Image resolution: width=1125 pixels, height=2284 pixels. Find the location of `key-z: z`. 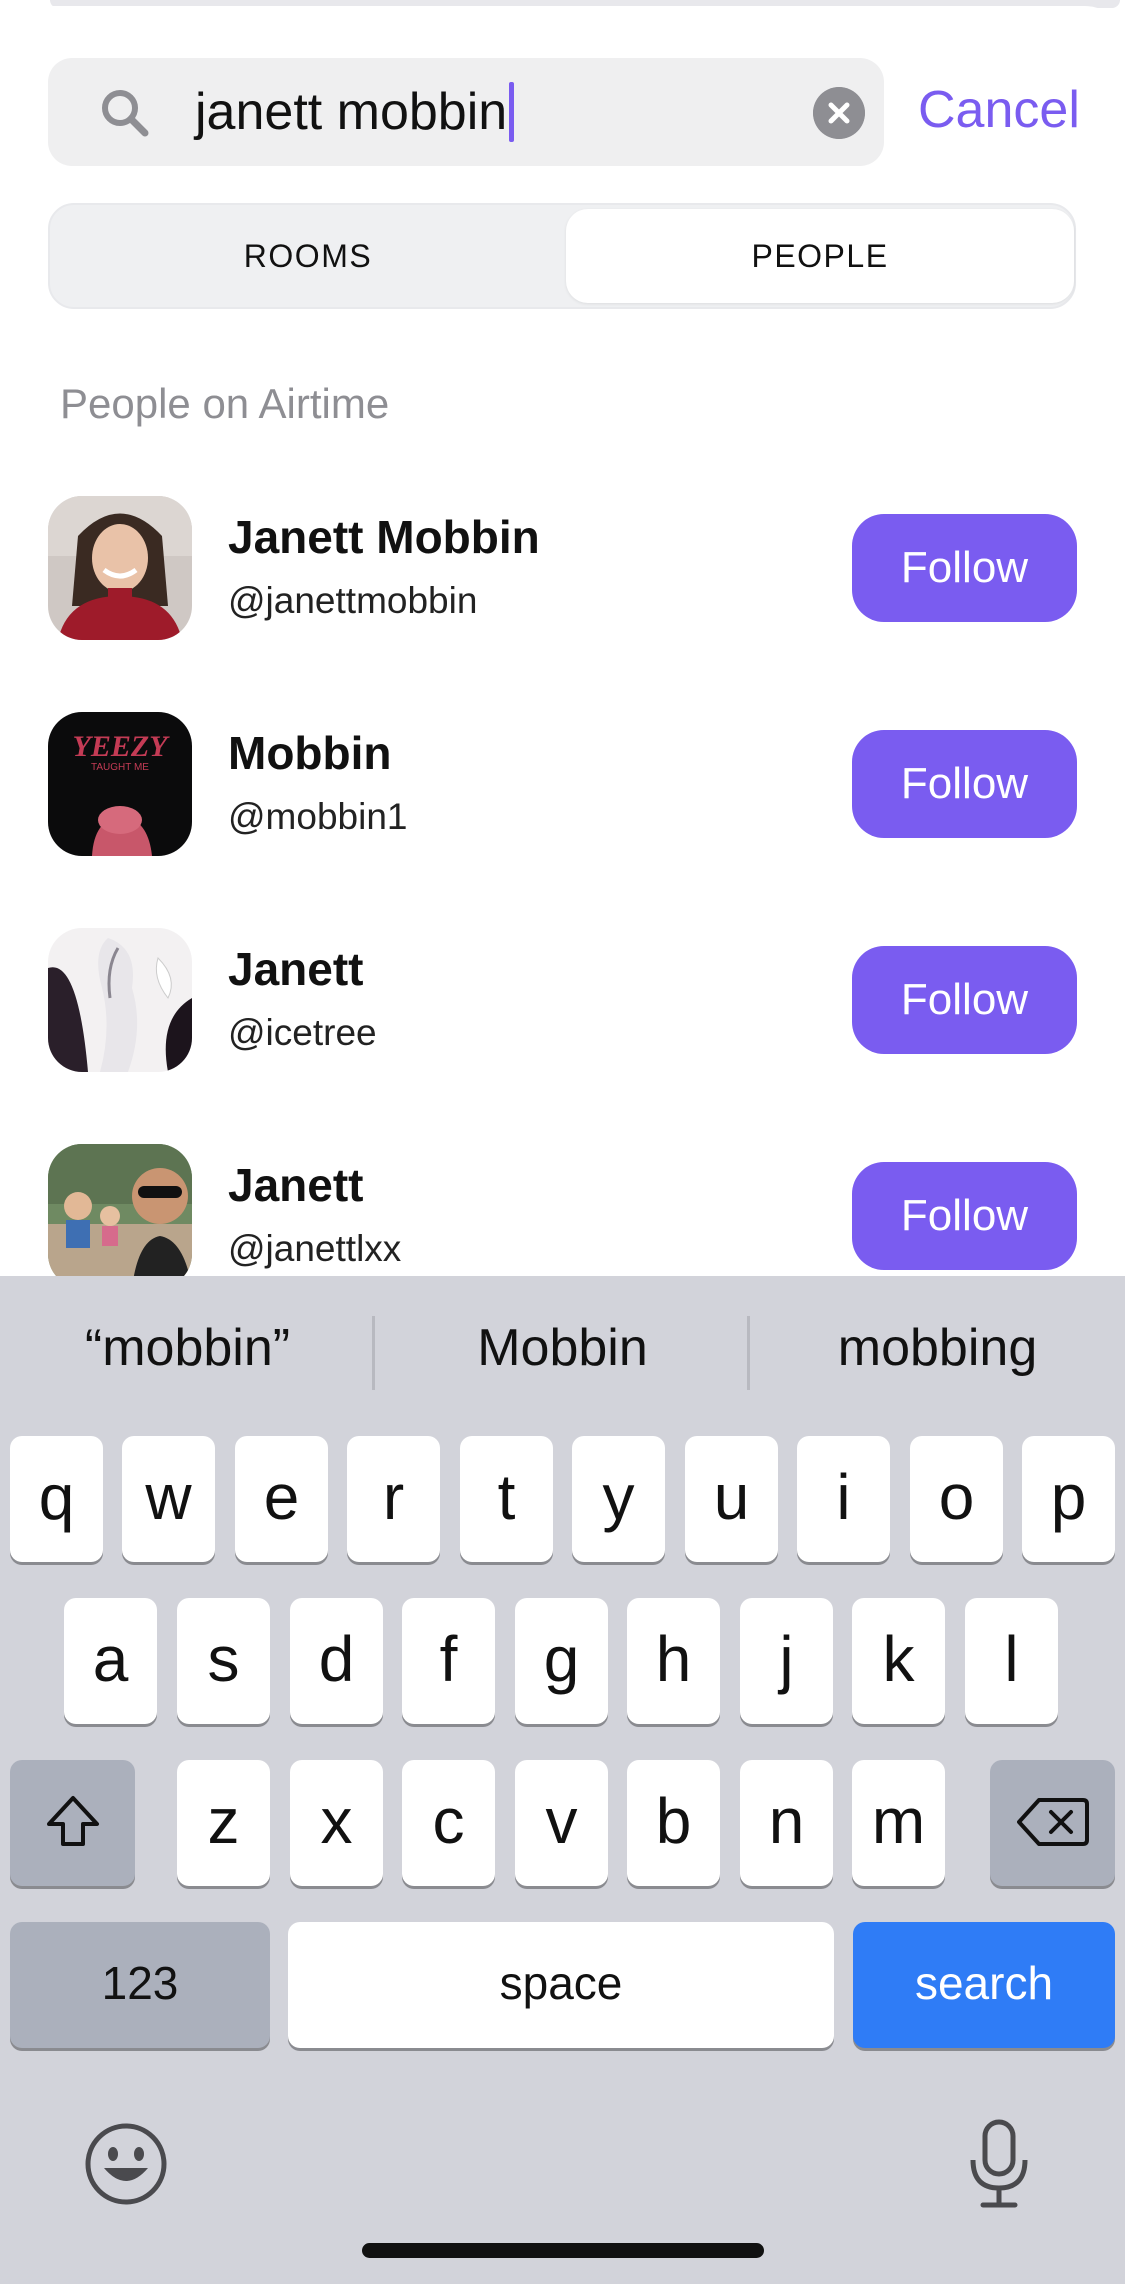

key-z: z is located at coordinates (223, 1823).